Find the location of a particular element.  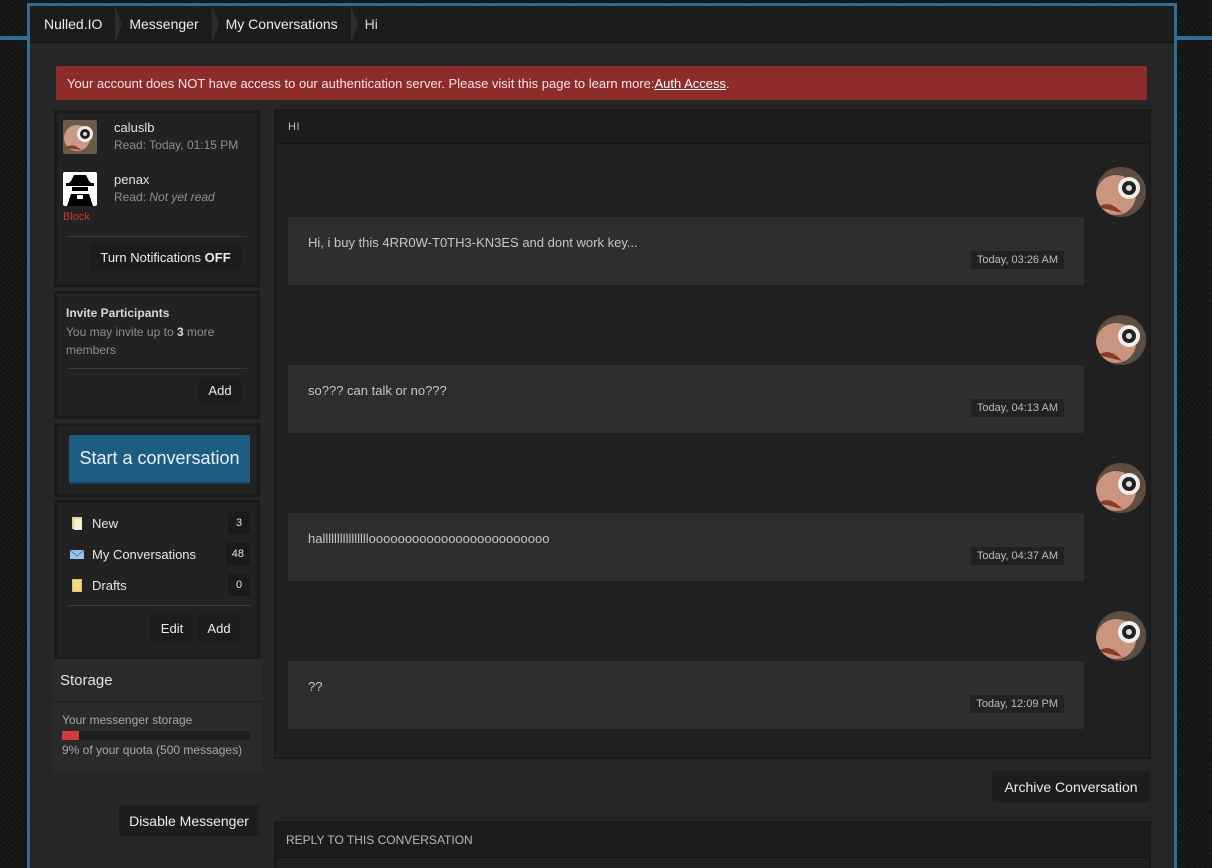

folder-label: New is located at coordinates (105, 523).